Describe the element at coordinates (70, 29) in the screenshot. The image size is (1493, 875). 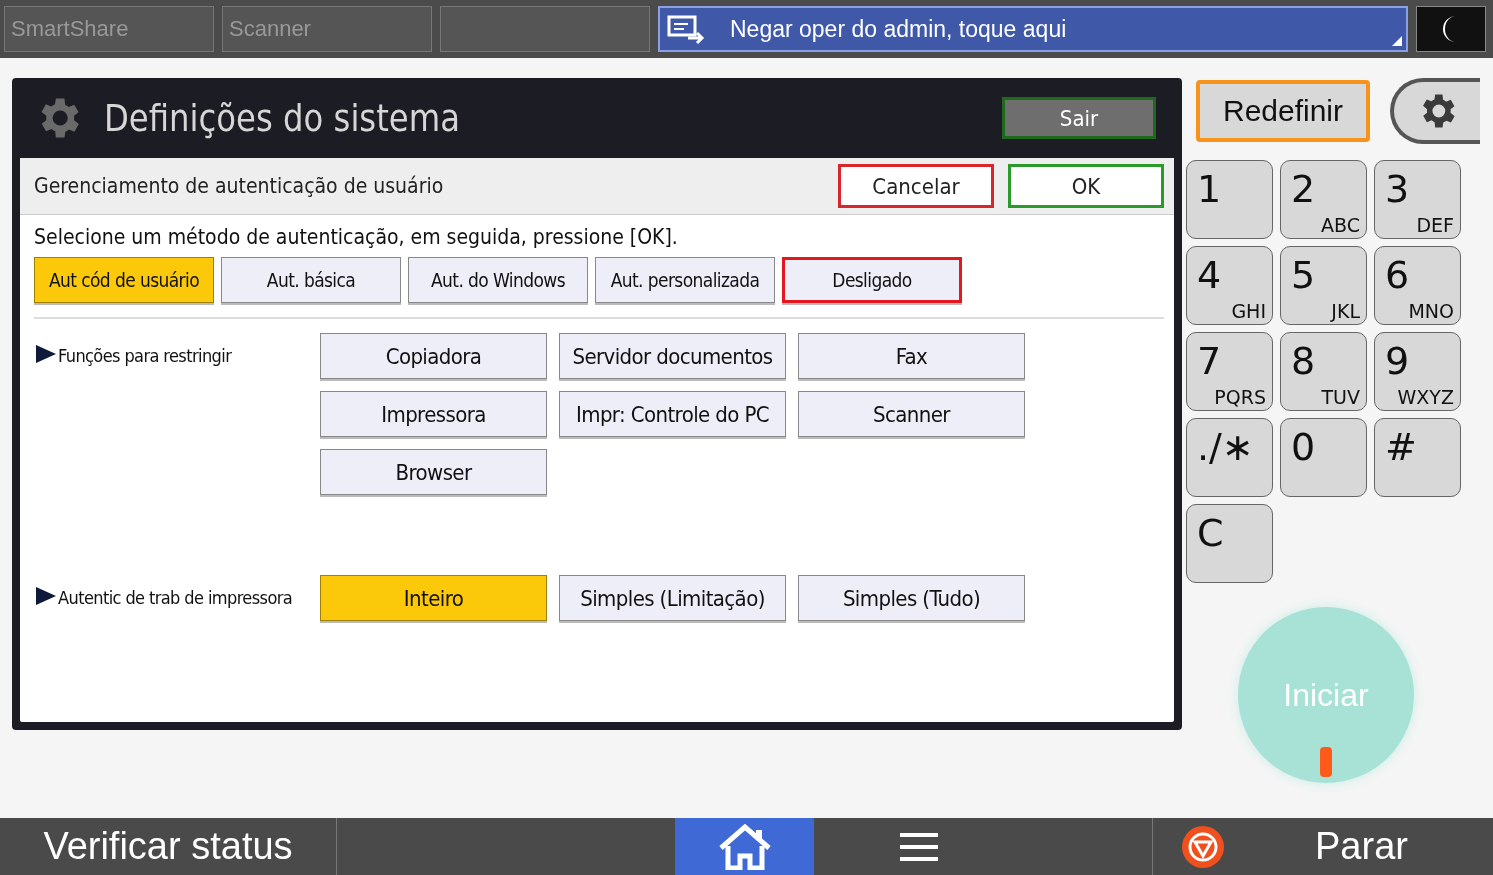
I see `tab-label: SmartShare` at that location.